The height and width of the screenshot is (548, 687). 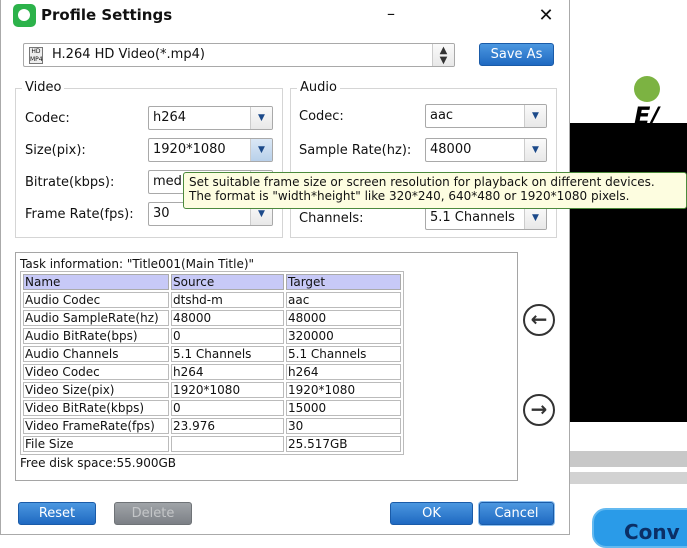 I want to click on table-row: File Size 25.517GB, so click(x=212, y=444).